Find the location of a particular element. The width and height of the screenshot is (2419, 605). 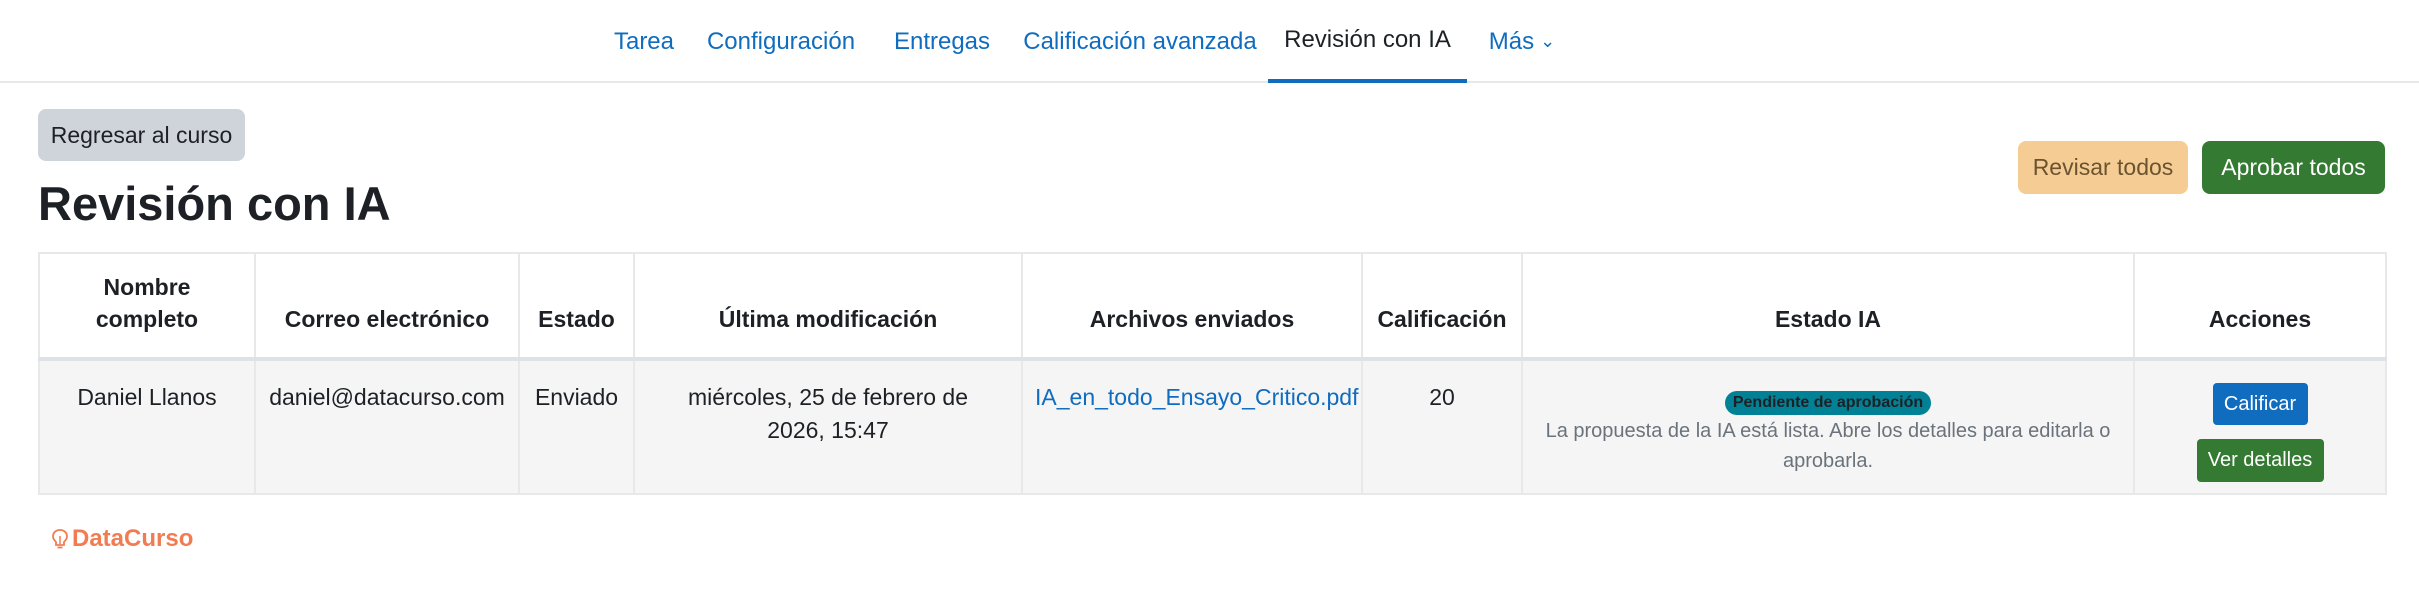

lightbulb-icon is located at coordinates (60, 539).